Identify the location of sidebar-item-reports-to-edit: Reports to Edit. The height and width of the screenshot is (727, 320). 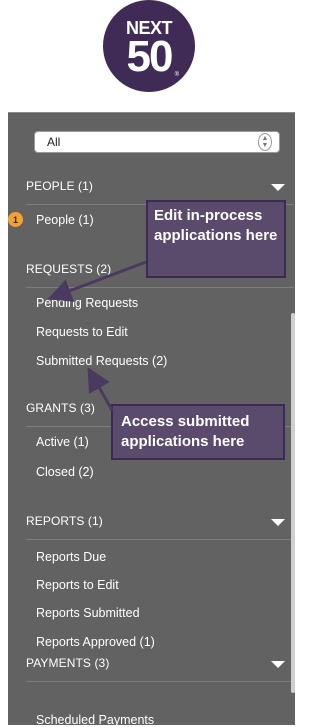
(77, 585).